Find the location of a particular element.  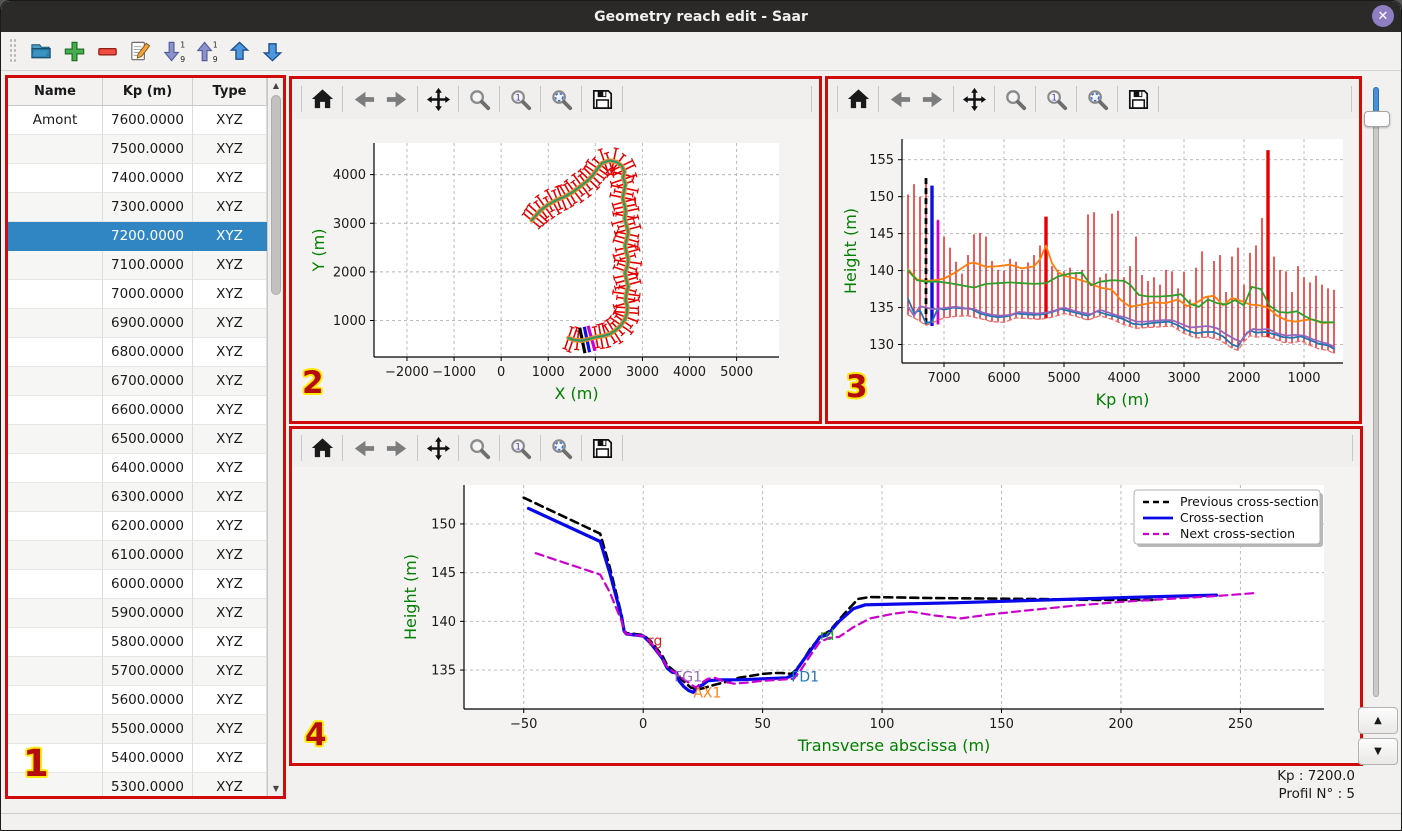

table-row: 7300.0000 XYZ is located at coordinates (137, 207).